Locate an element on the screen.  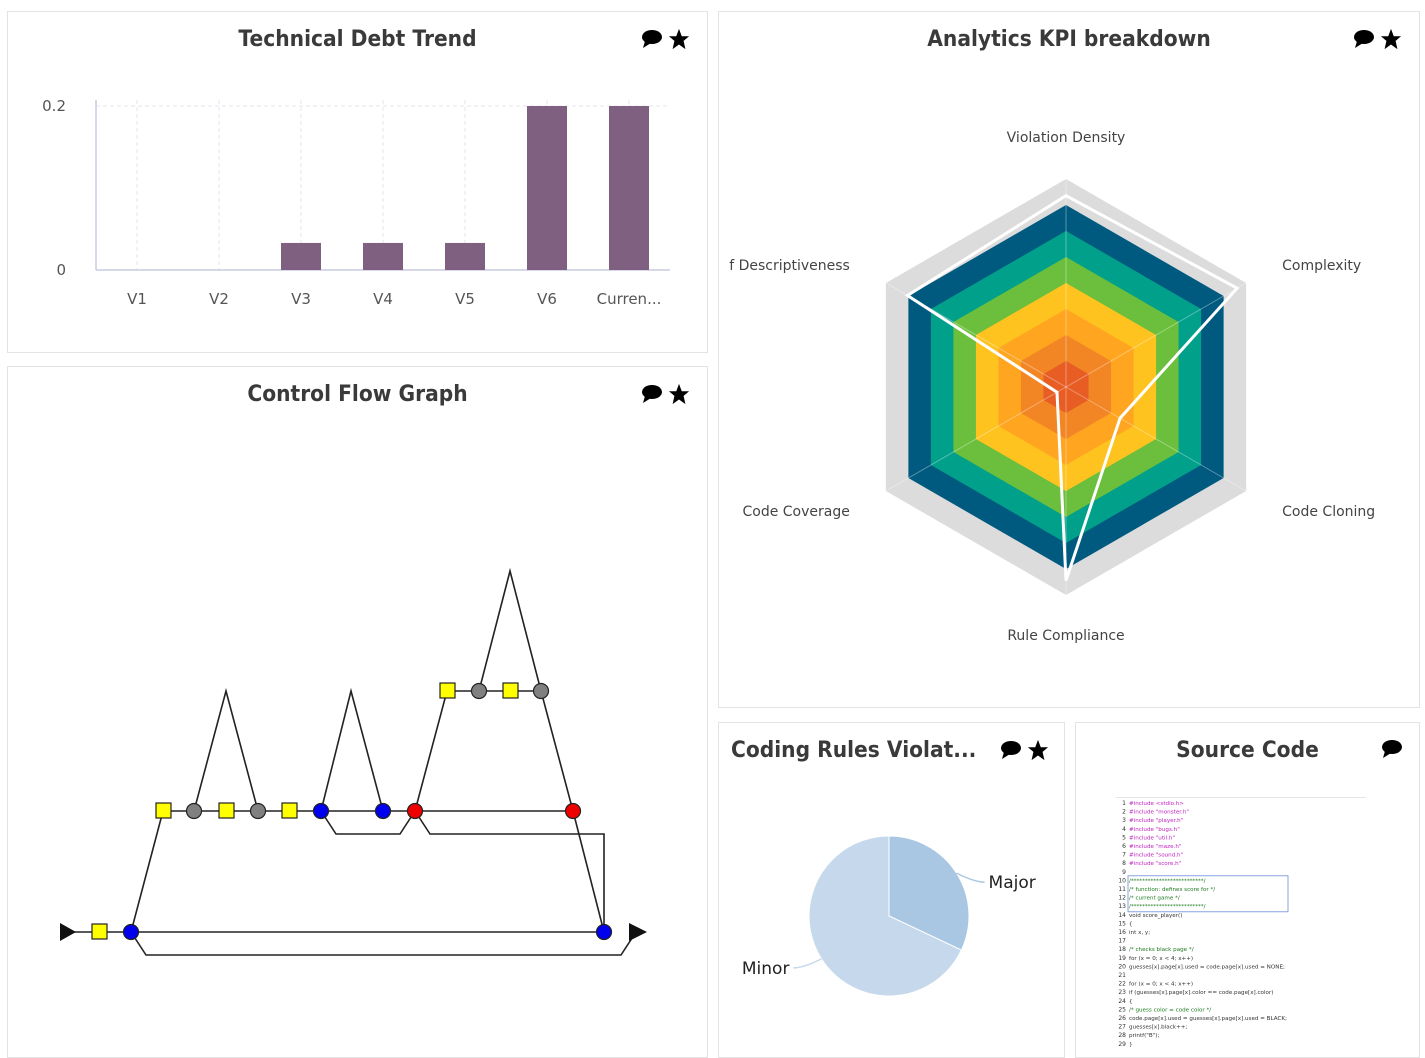
exit-arrow-icon is located at coordinates (638, 932).